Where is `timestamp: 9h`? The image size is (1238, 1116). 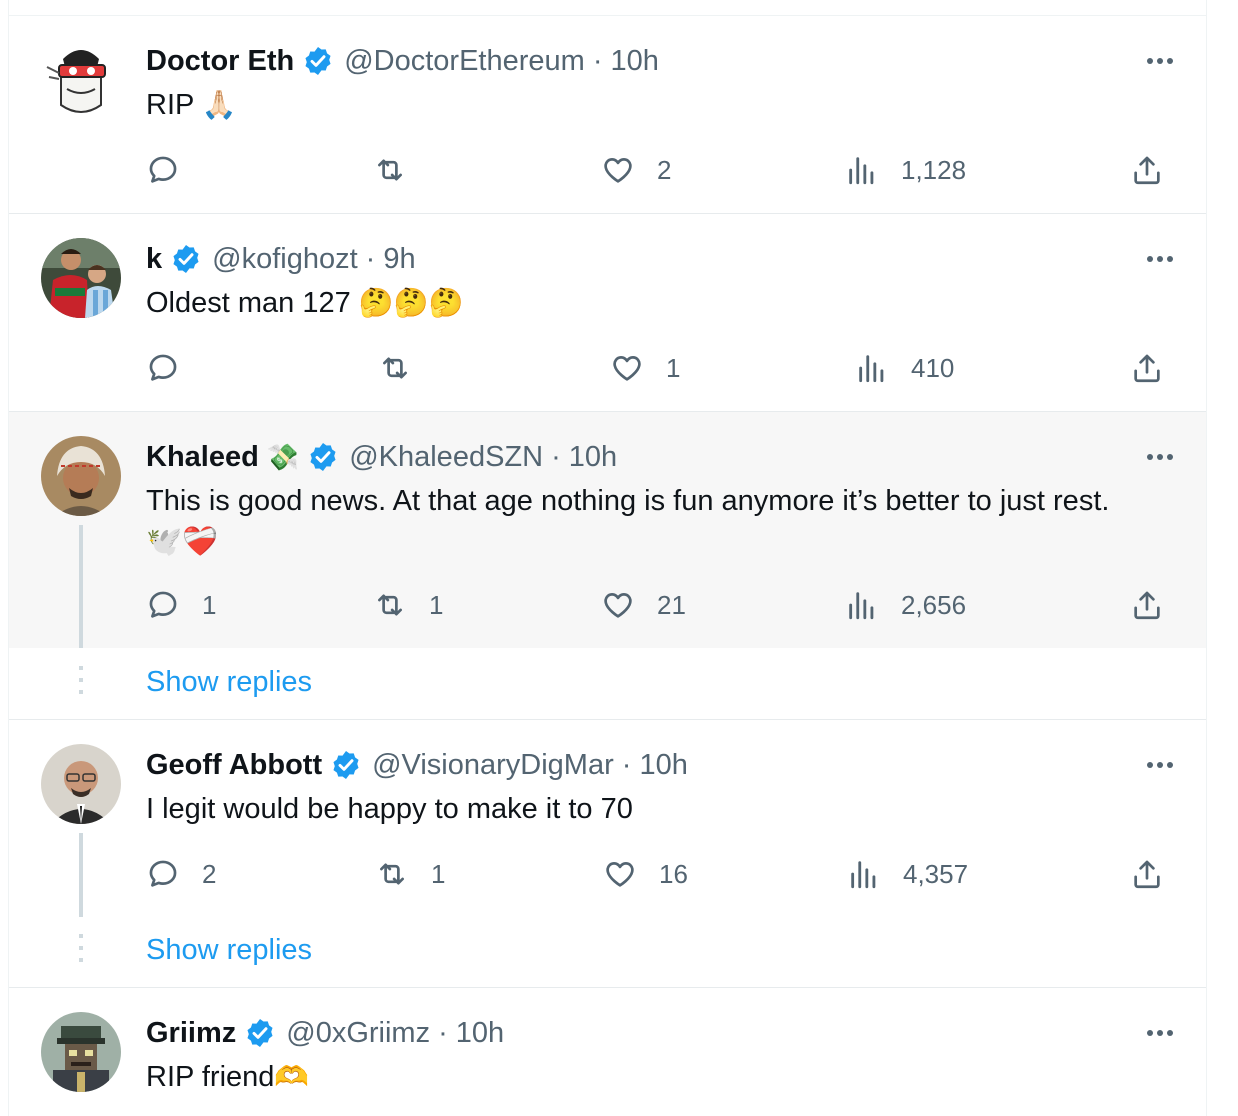 timestamp: 9h is located at coordinates (399, 259).